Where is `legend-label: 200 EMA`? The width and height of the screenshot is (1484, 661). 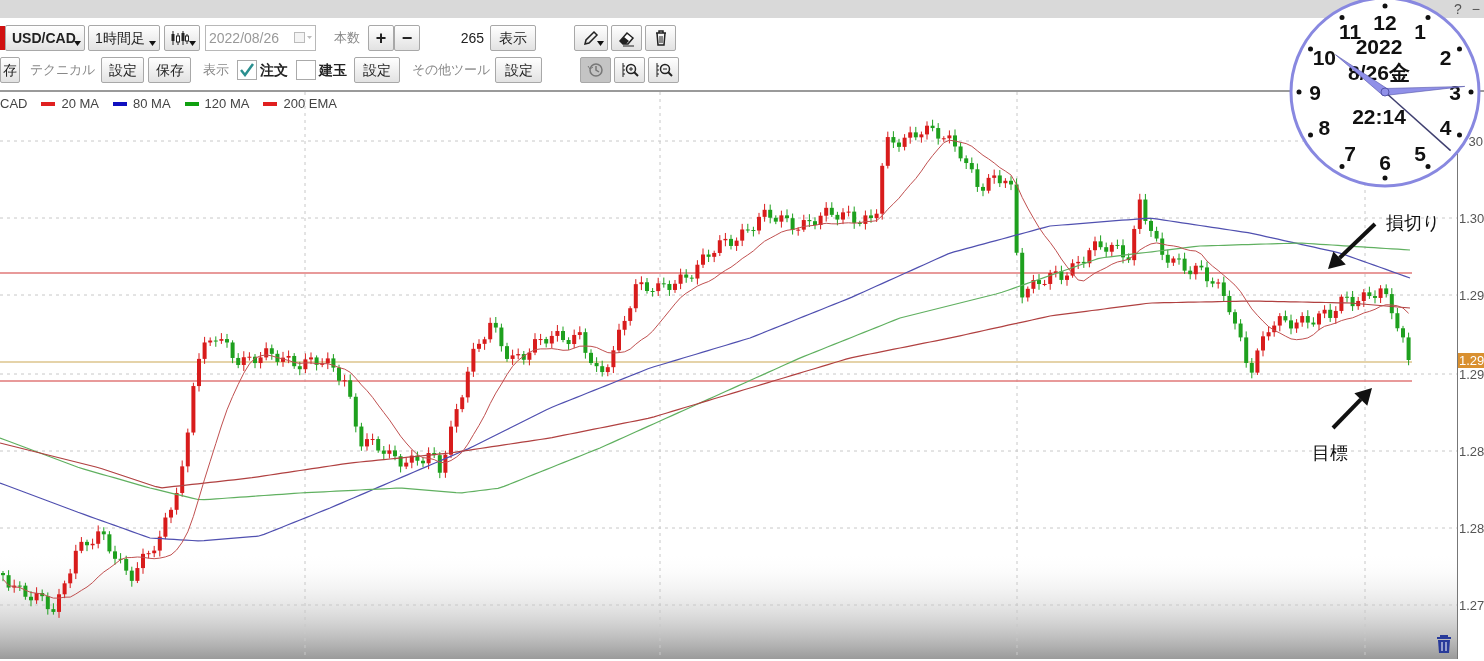 legend-label: 200 EMA is located at coordinates (310, 104).